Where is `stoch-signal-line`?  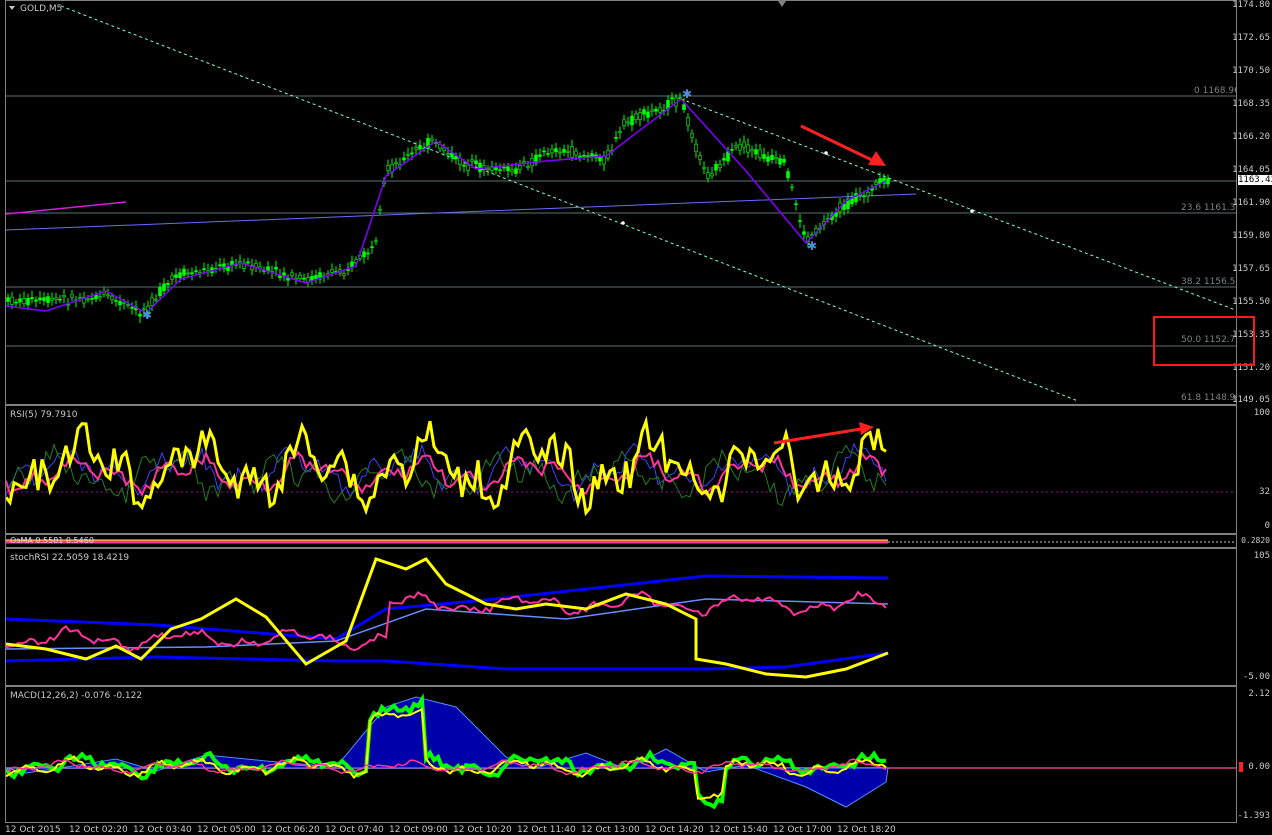 stoch-signal-line is located at coordinates (446, 621).